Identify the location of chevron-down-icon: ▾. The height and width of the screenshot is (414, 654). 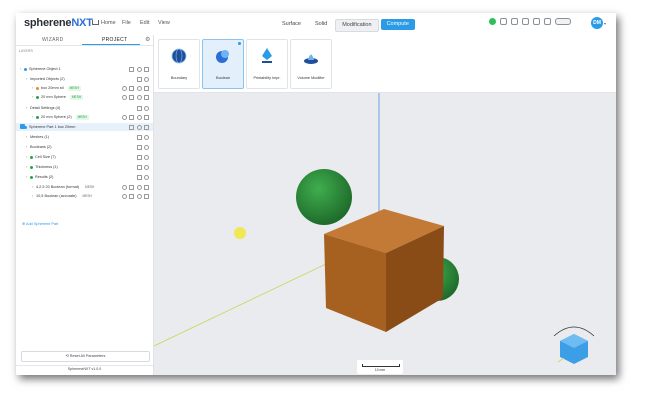
(605, 23).